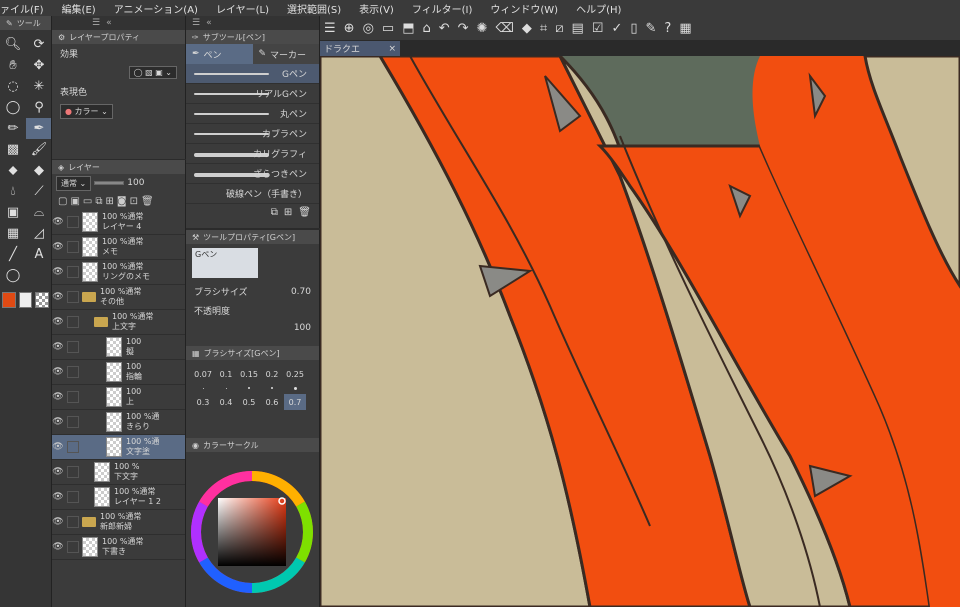 This screenshot has height=607, width=960. What do you see at coordinates (38, 191) in the screenshot?
I see `figure-icon: ⟋` at bounding box center [38, 191].